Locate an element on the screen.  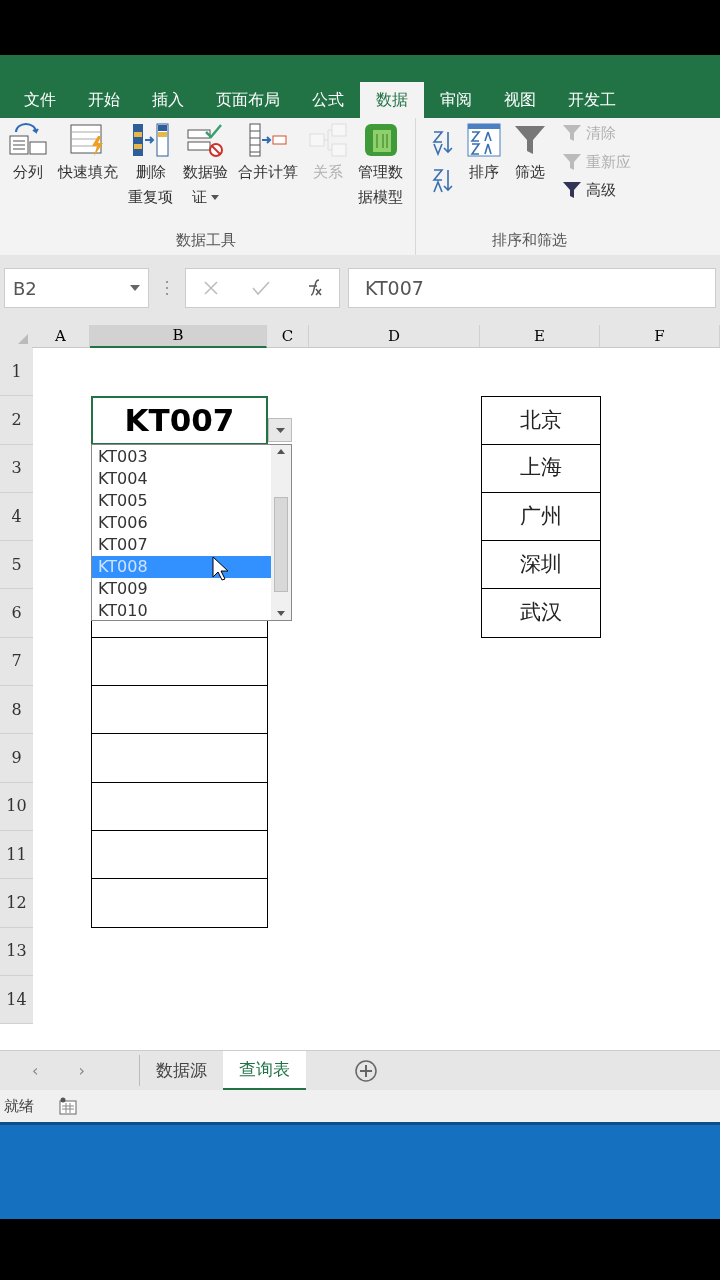
dropdown-option: KT003 is located at coordinates (181, 457).